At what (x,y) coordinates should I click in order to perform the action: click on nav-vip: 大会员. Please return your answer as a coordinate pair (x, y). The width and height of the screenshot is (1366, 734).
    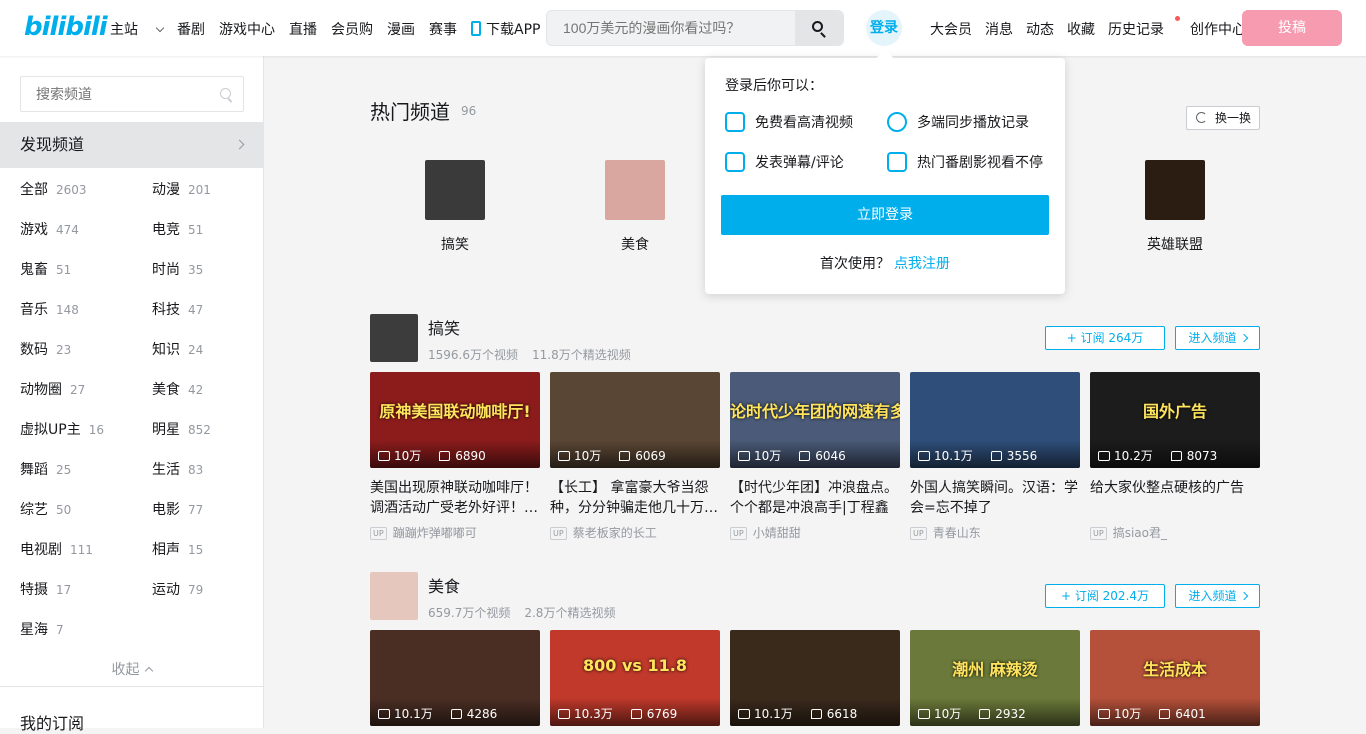
    Looking at the image, I should click on (951, 29).